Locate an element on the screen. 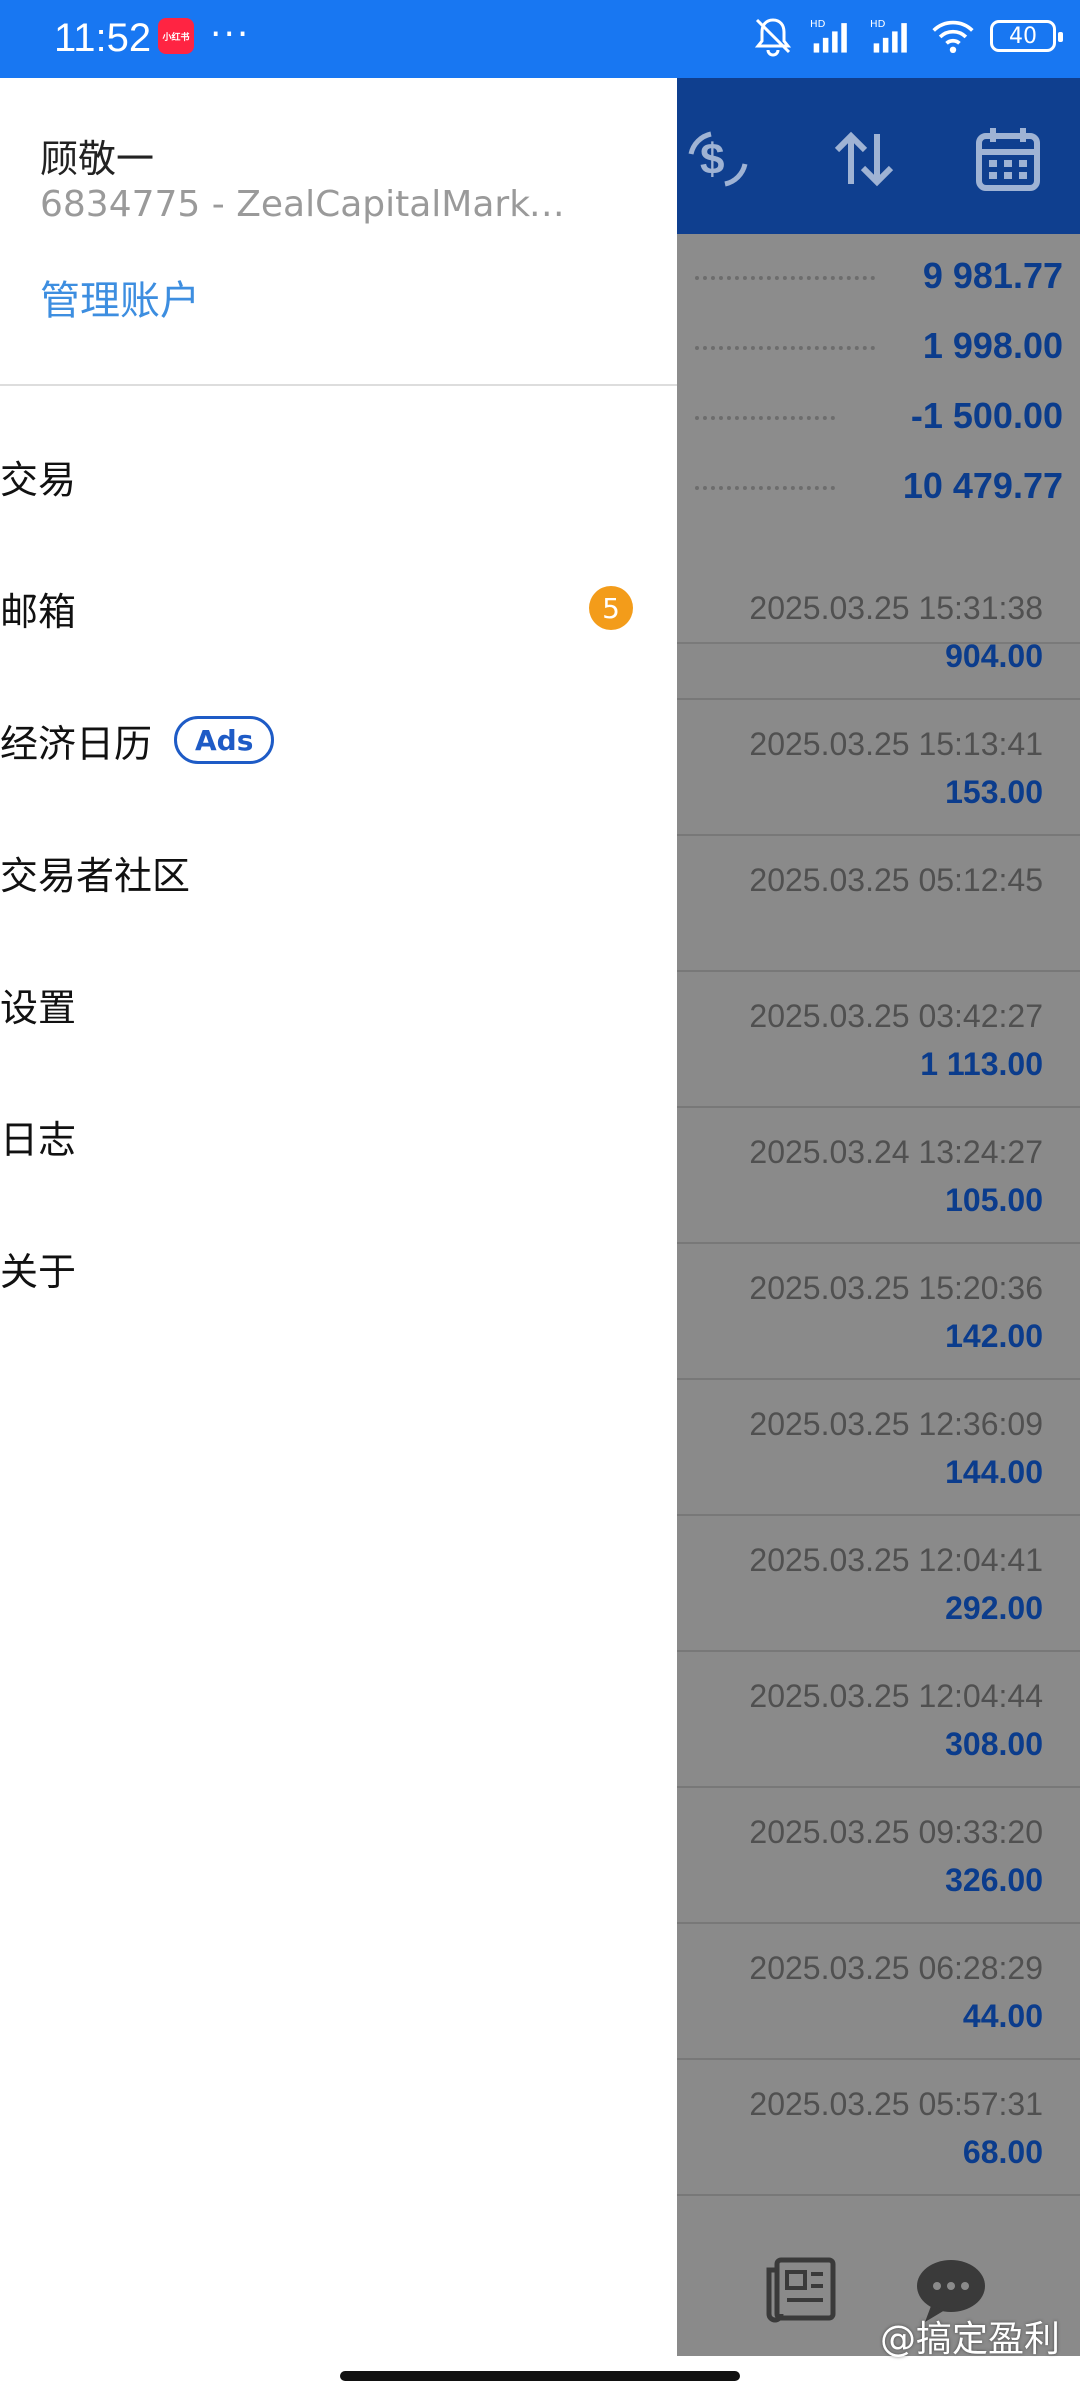 Image resolution: width=1080 pixels, height=2400 pixels. menu-item-journal: 日志 is located at coordinates (338, 1136).